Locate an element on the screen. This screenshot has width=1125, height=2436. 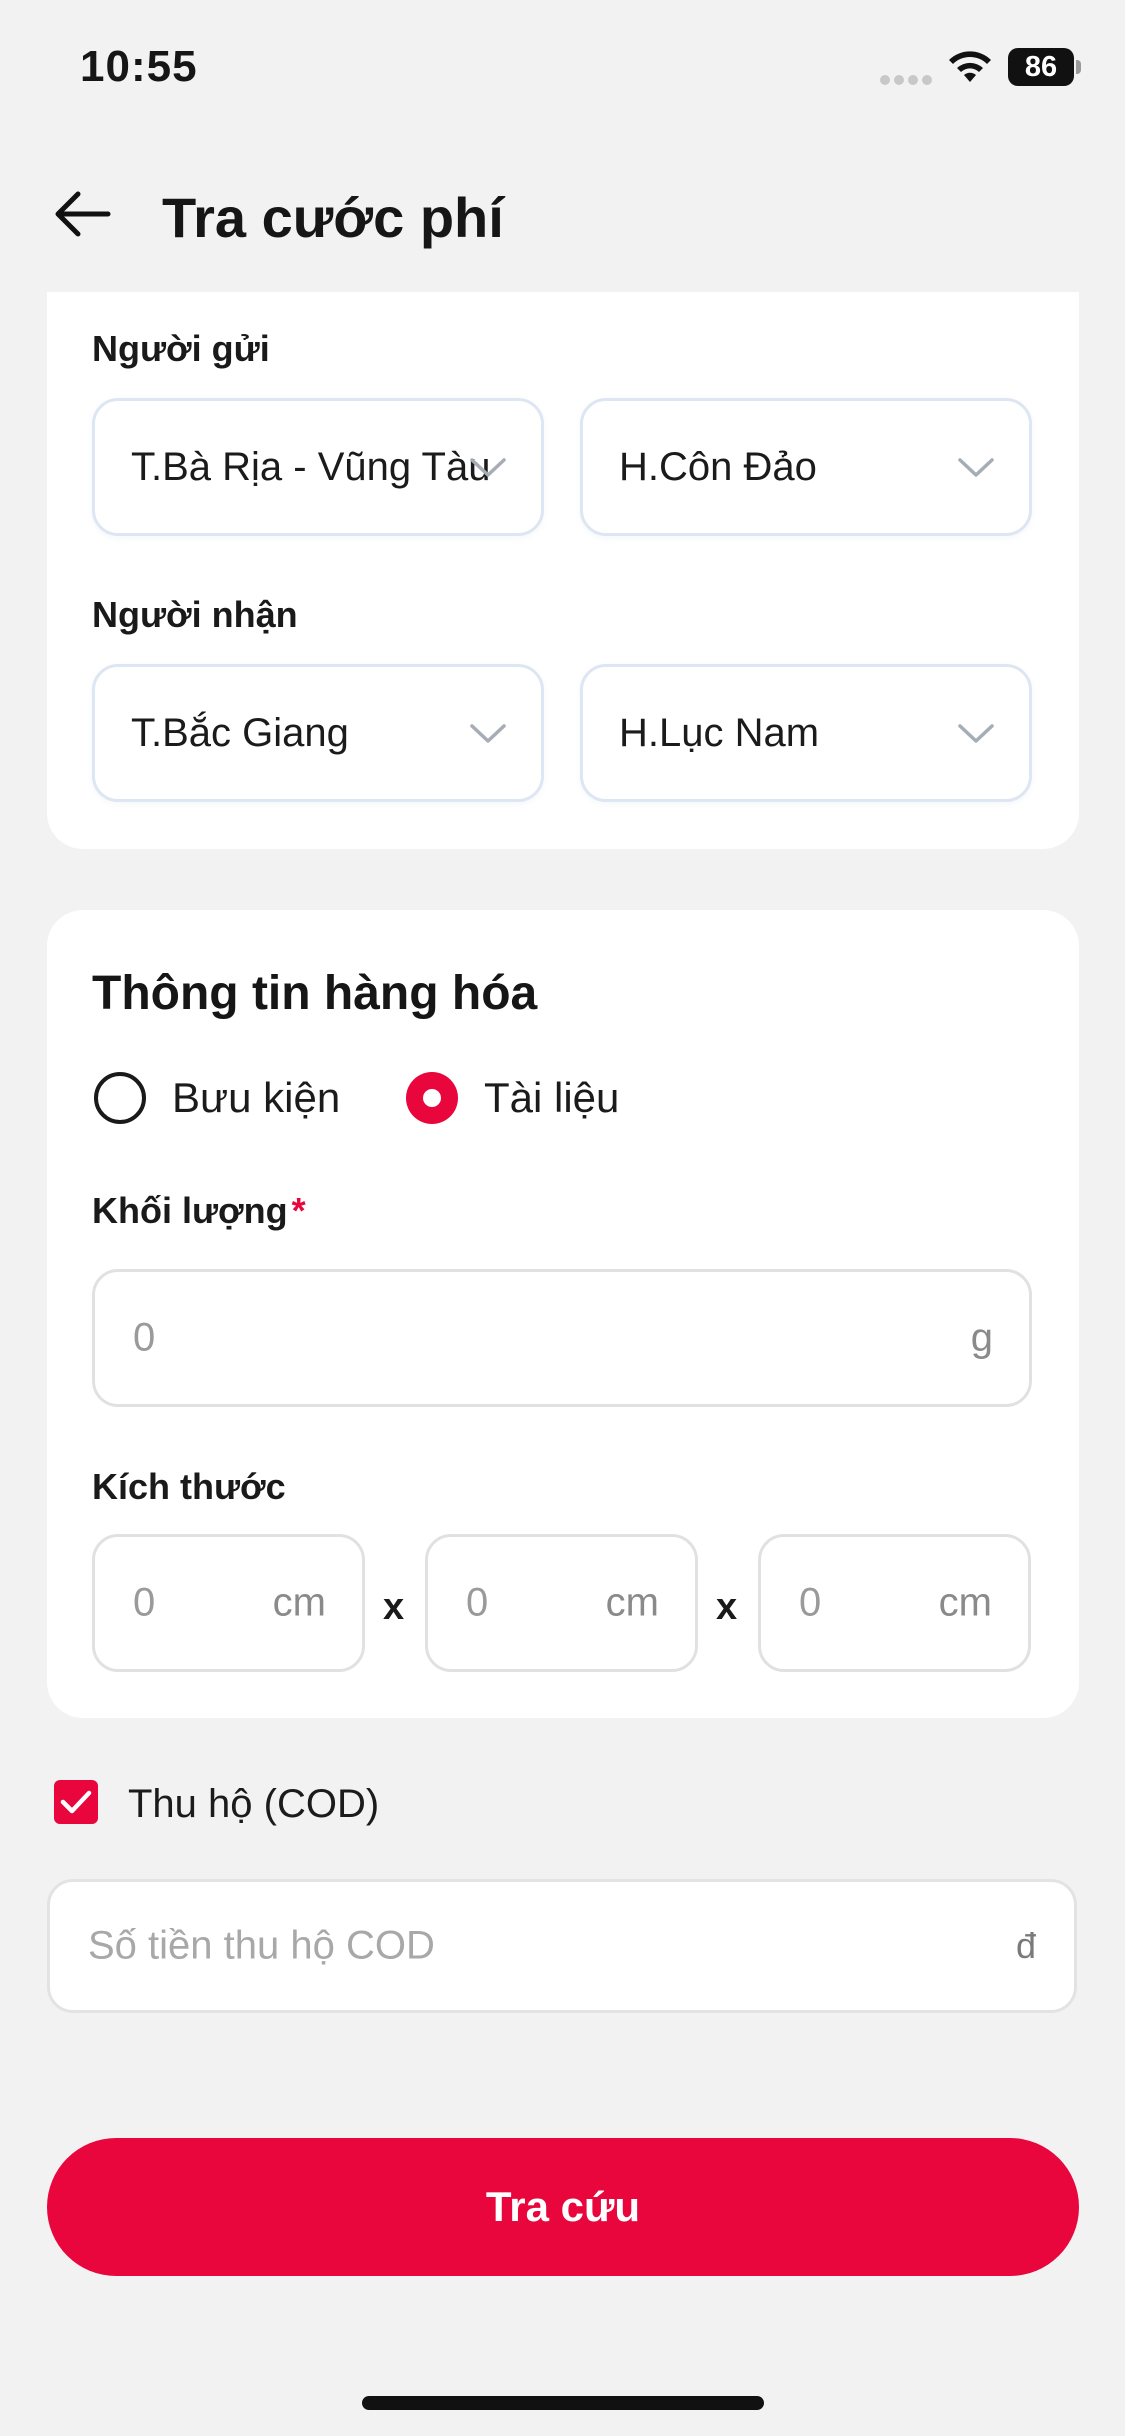
cellular-signal-icon is located at coordinates (908, 78).